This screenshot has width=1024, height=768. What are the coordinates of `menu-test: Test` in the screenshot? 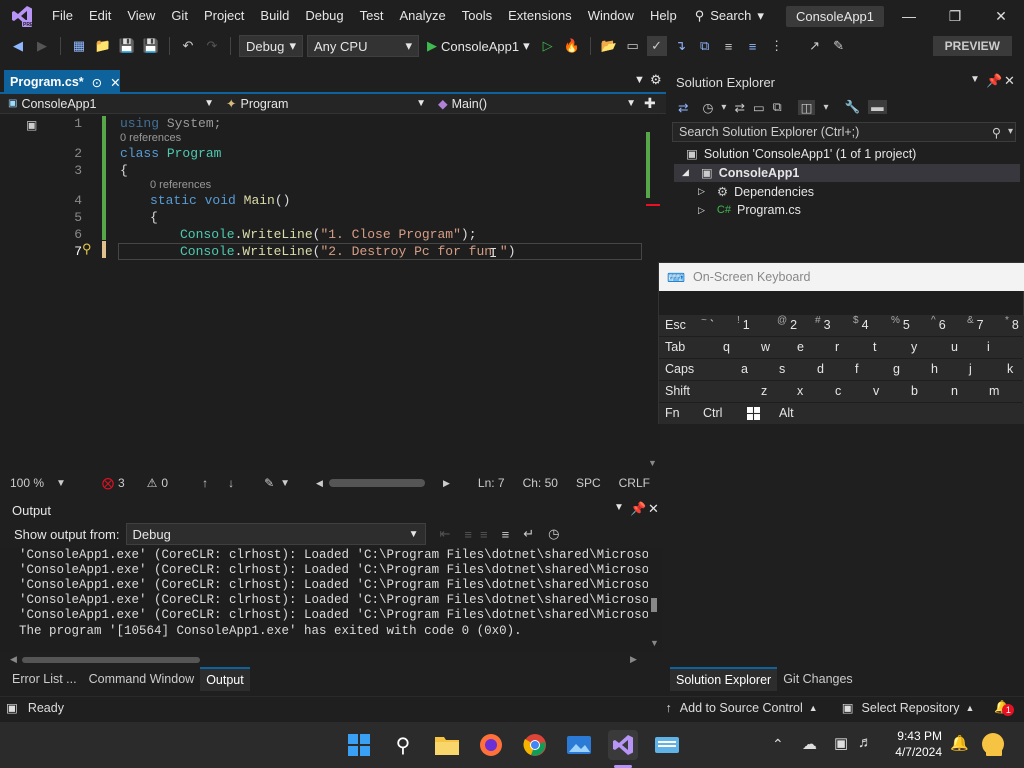 It's located at (372, 16).